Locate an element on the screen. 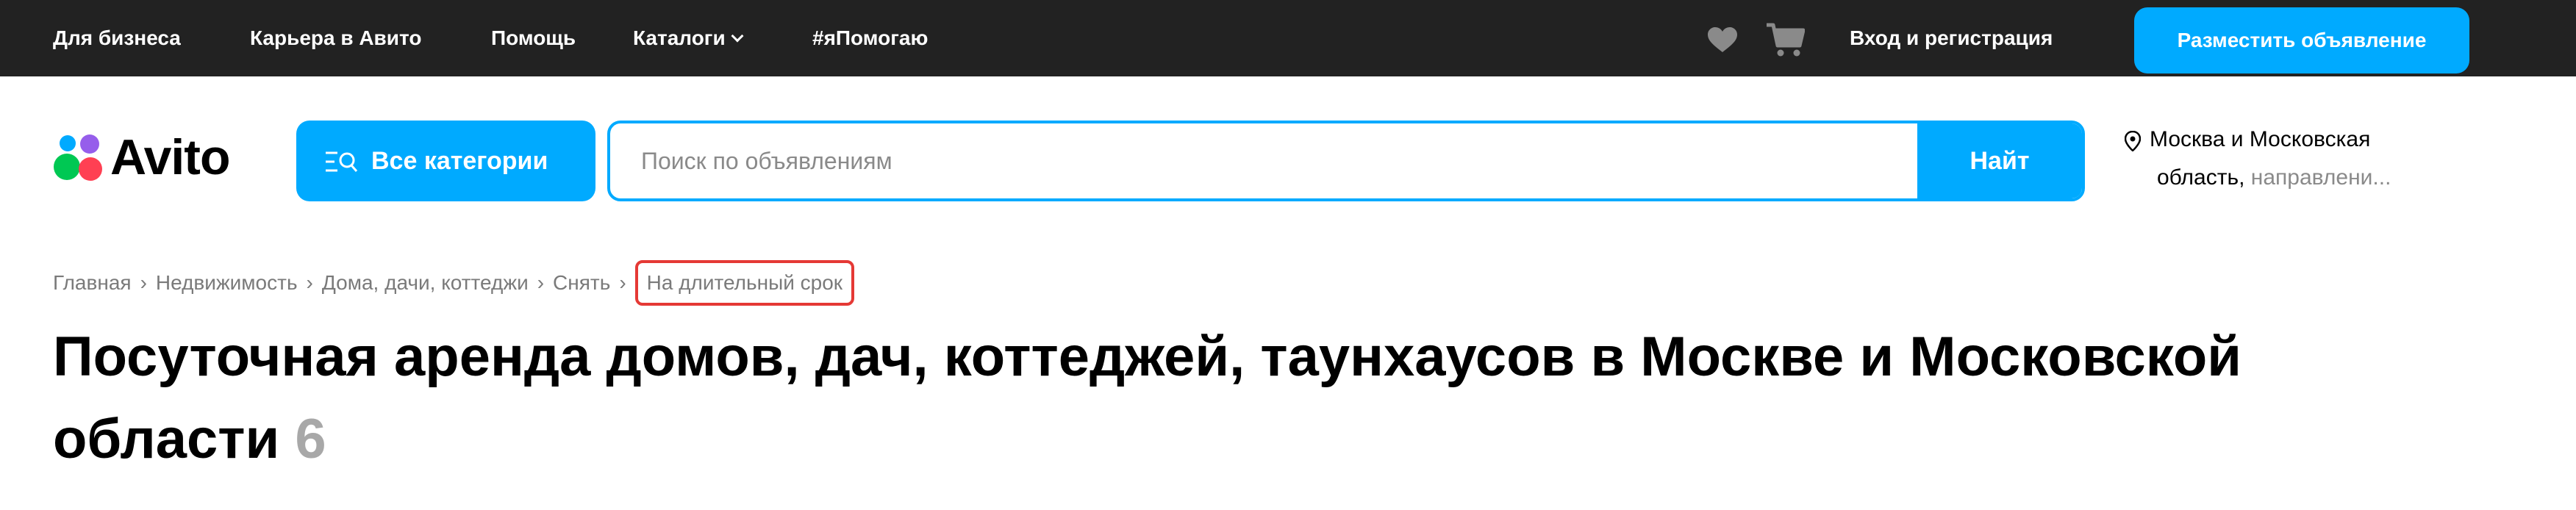 This screenshot has height=510, width=2576. all-categories-button: Все категории is located at coordinates (446, 161).